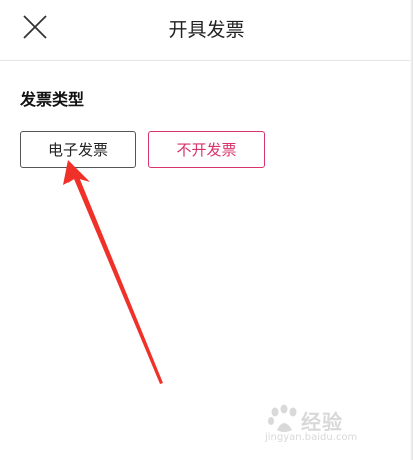 The image size is (413, 460). I want to click on invoice-type-title: 发票类型, so click(52, 99).